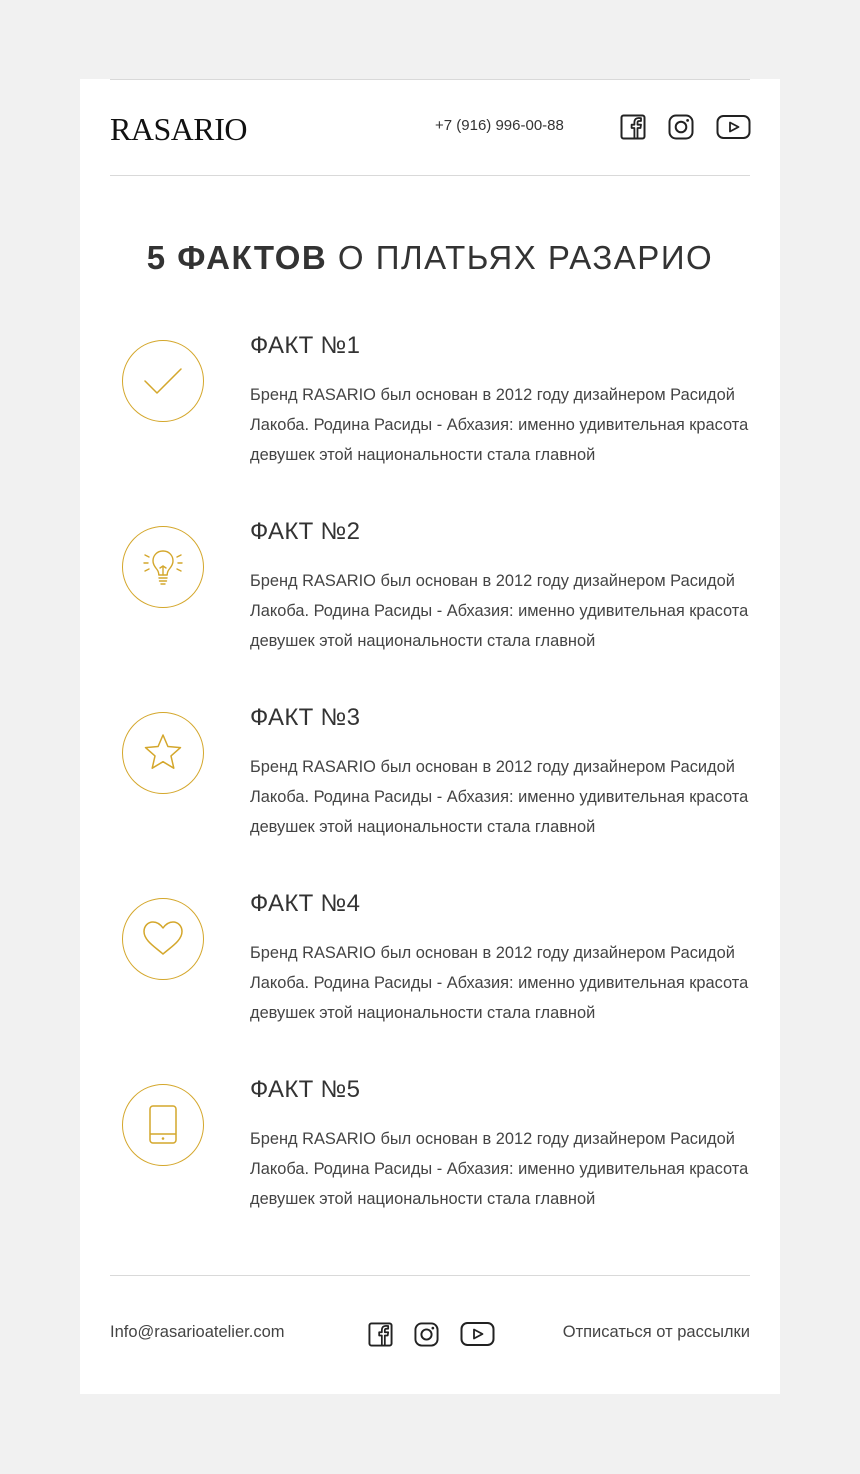  Describe the element at coordinates (197, 1332) in the screenshot. I see `email-link: Info@rasarioatelier.com` at that location.